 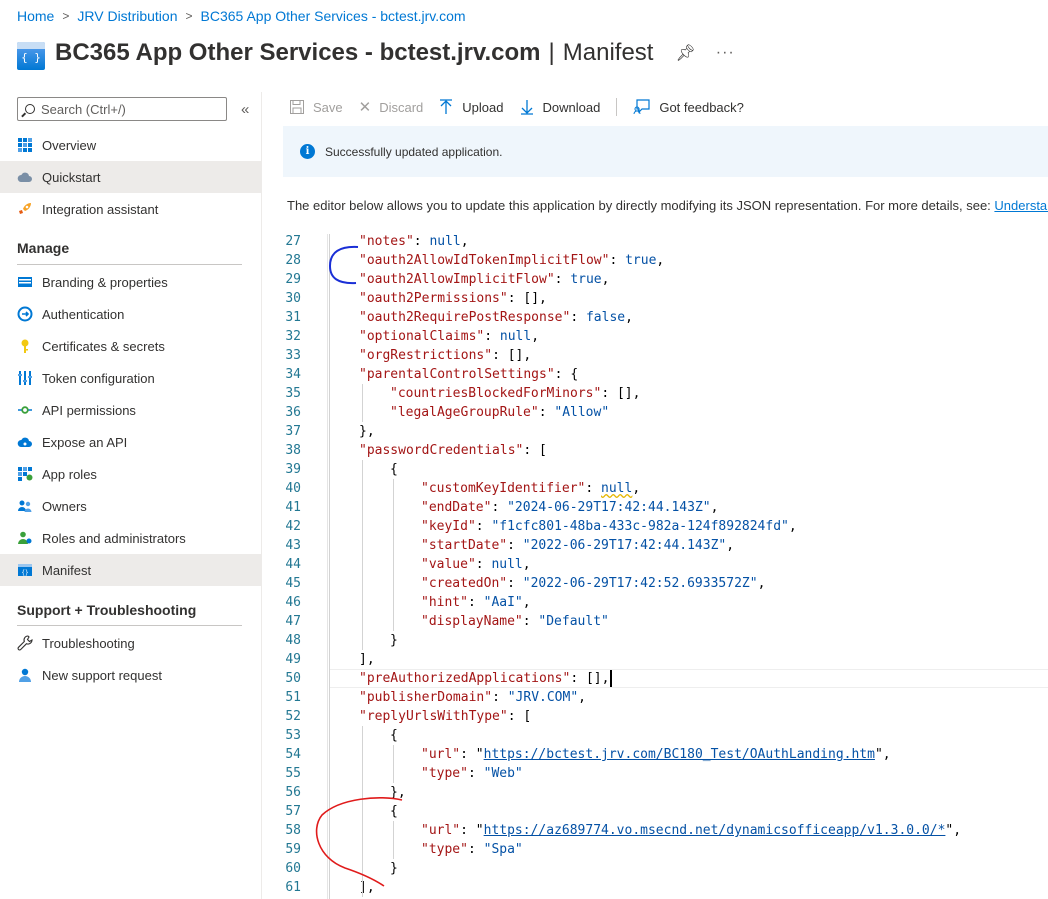 What do you see at coordinates (67, 570) in the screenshot?
I see `sidebar-item-label: Manifest` at bounding box center [67, 570].